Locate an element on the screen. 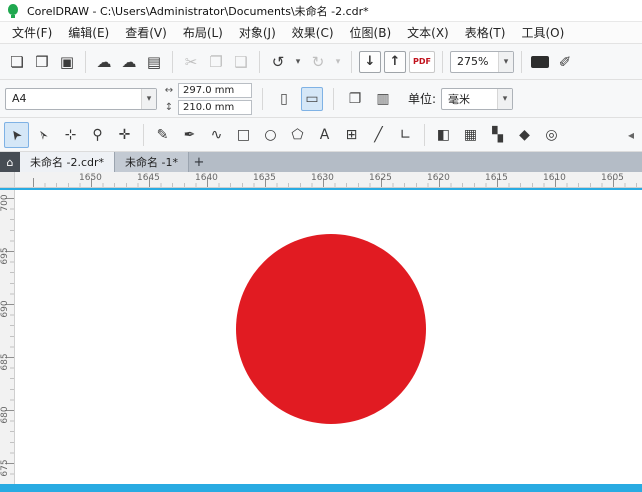 Image resolution: width=642 pixels, height=492 pixels. connector-tool: ∟ is located at coordinates (405, 135).